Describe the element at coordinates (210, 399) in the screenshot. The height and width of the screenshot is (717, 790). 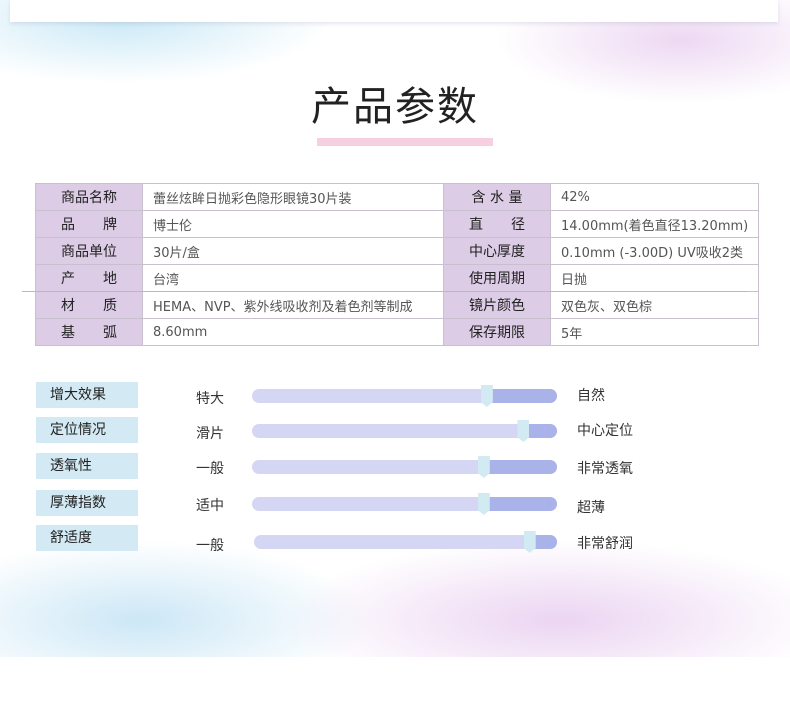
I see `rating-min-label: 特大` at that location.